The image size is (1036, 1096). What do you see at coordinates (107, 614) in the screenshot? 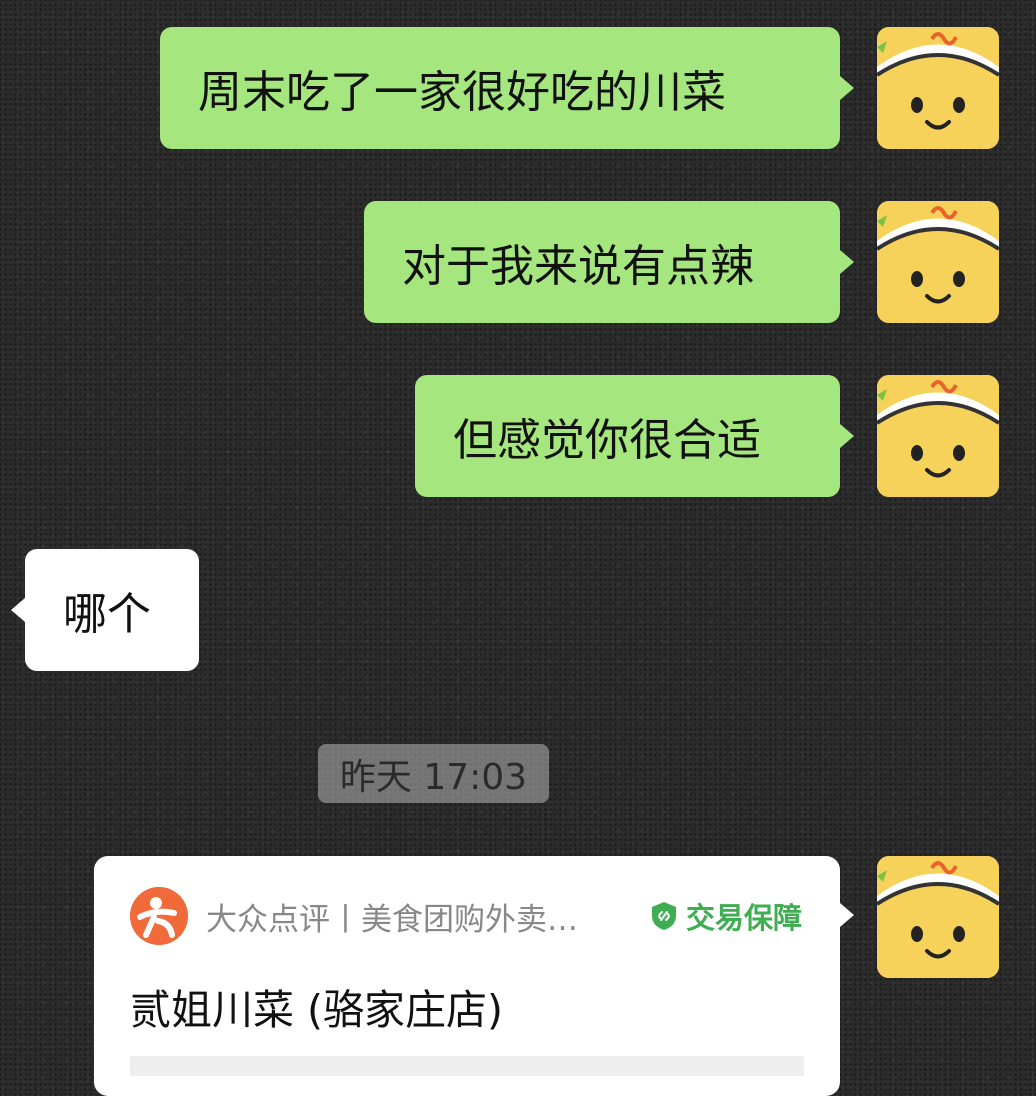
I see `message-text: 哪个` at bounding box center [107, 614].